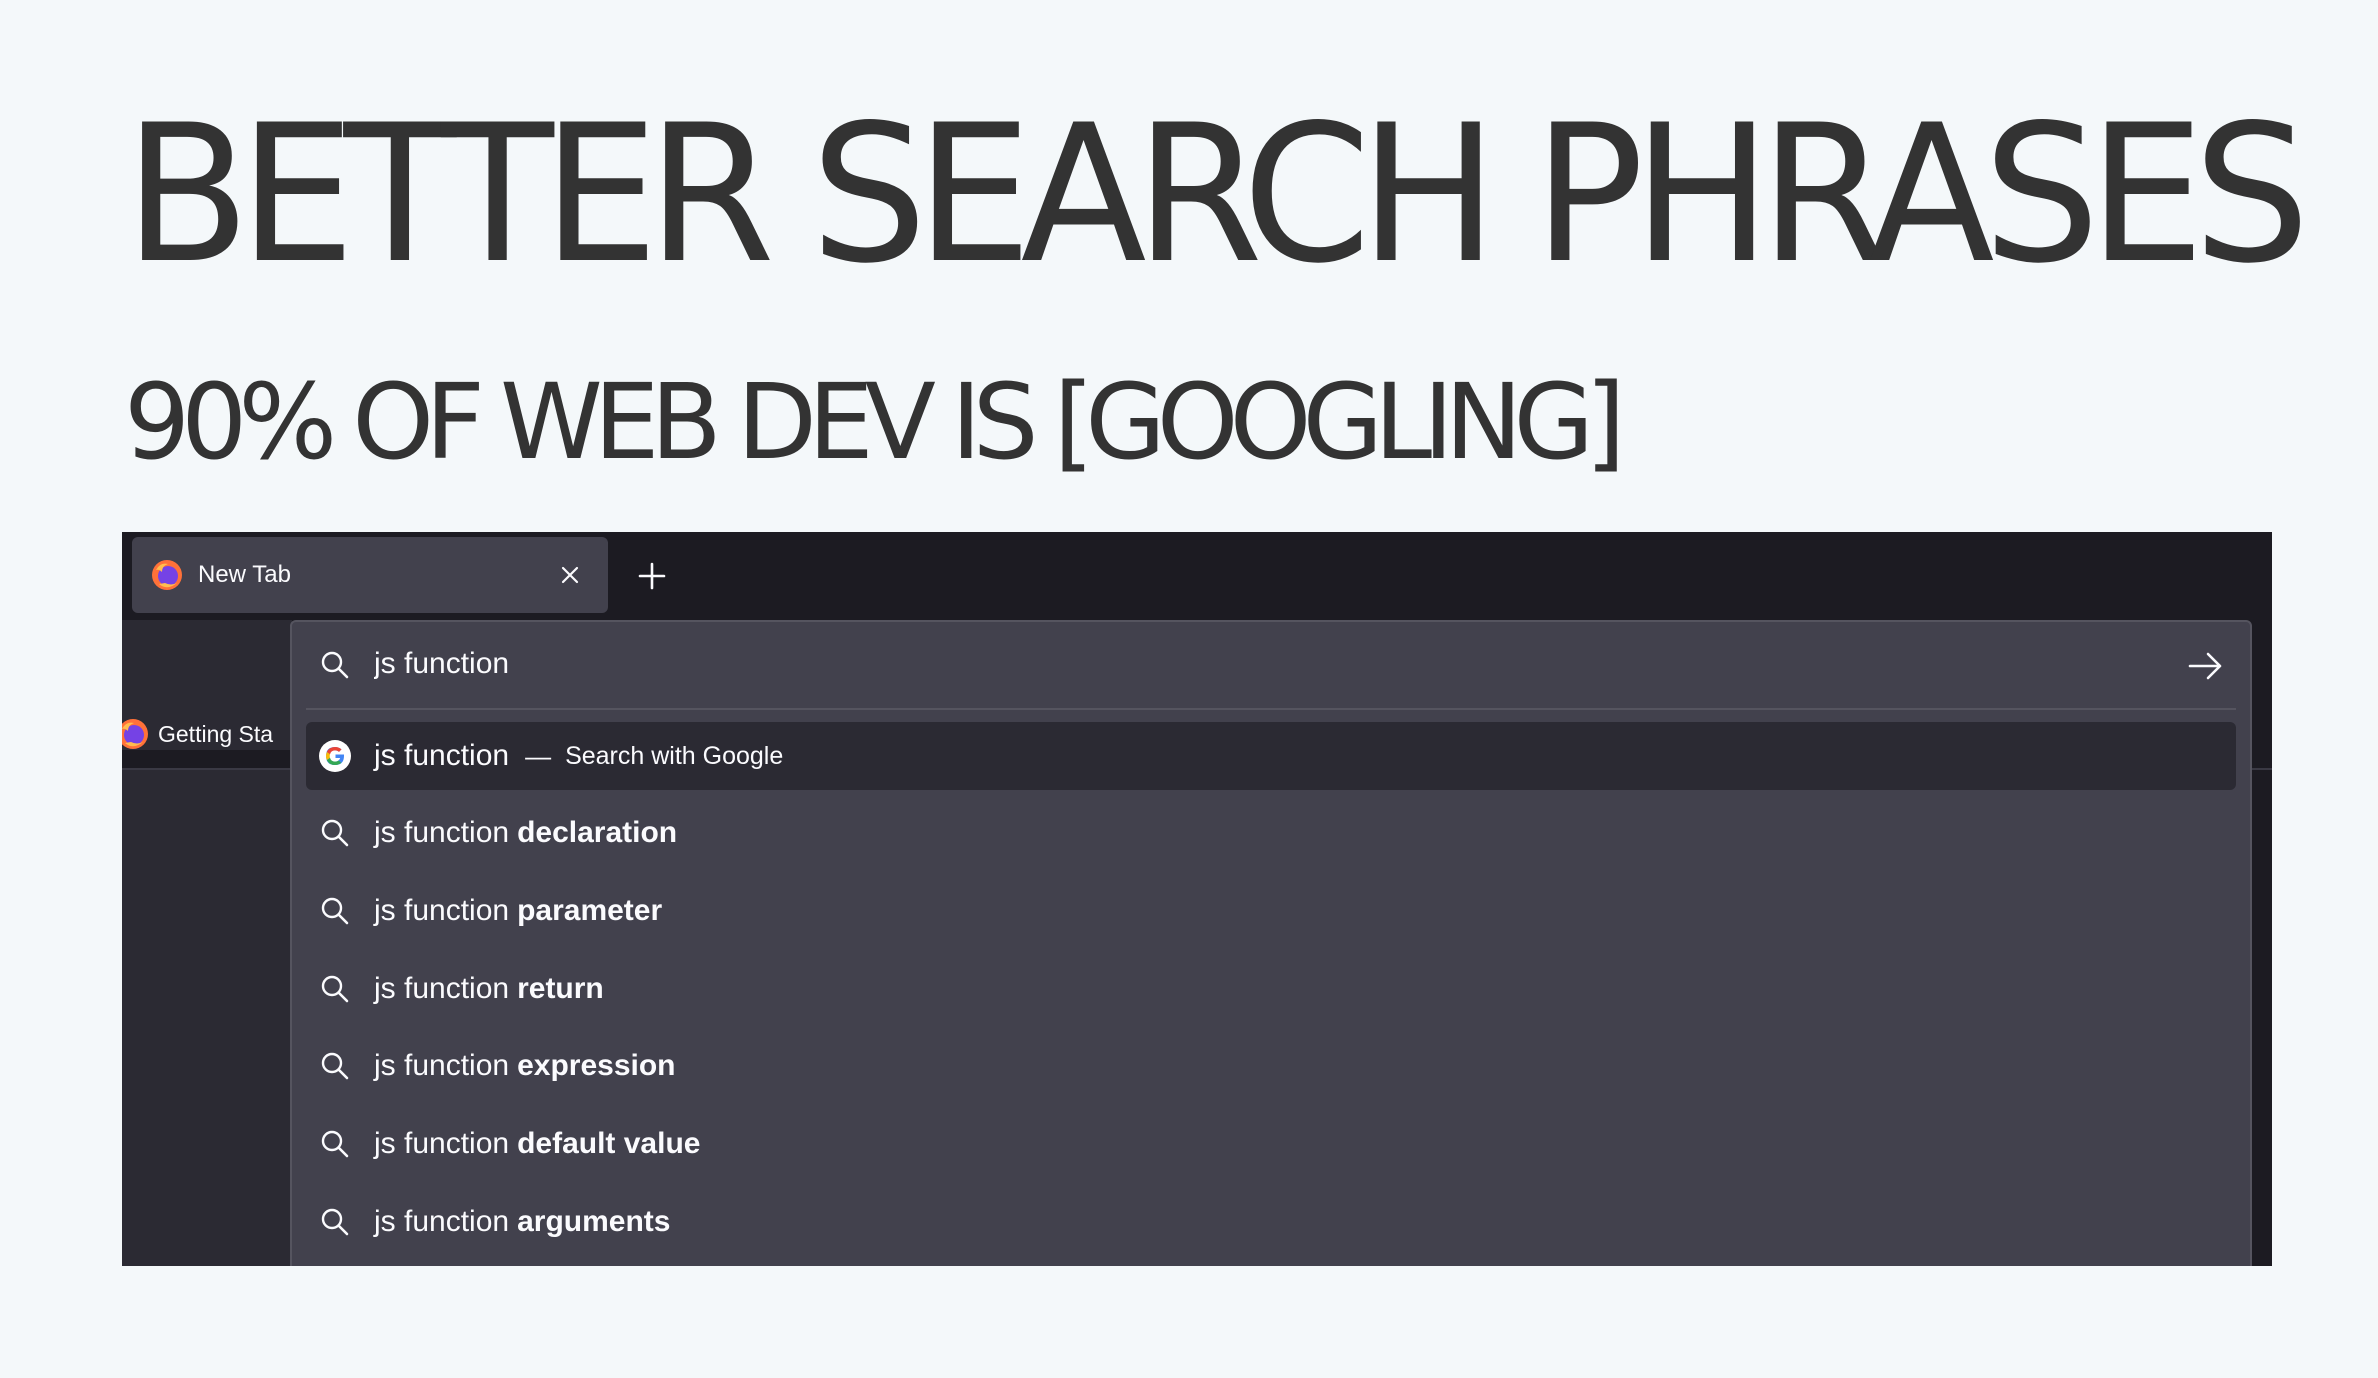 This screenshot has width=2378, height=1378. What do you see at coordinates (1271, 709) in the screenshot?
I see `urlbar-divider` at bounding box center [1271, 709].